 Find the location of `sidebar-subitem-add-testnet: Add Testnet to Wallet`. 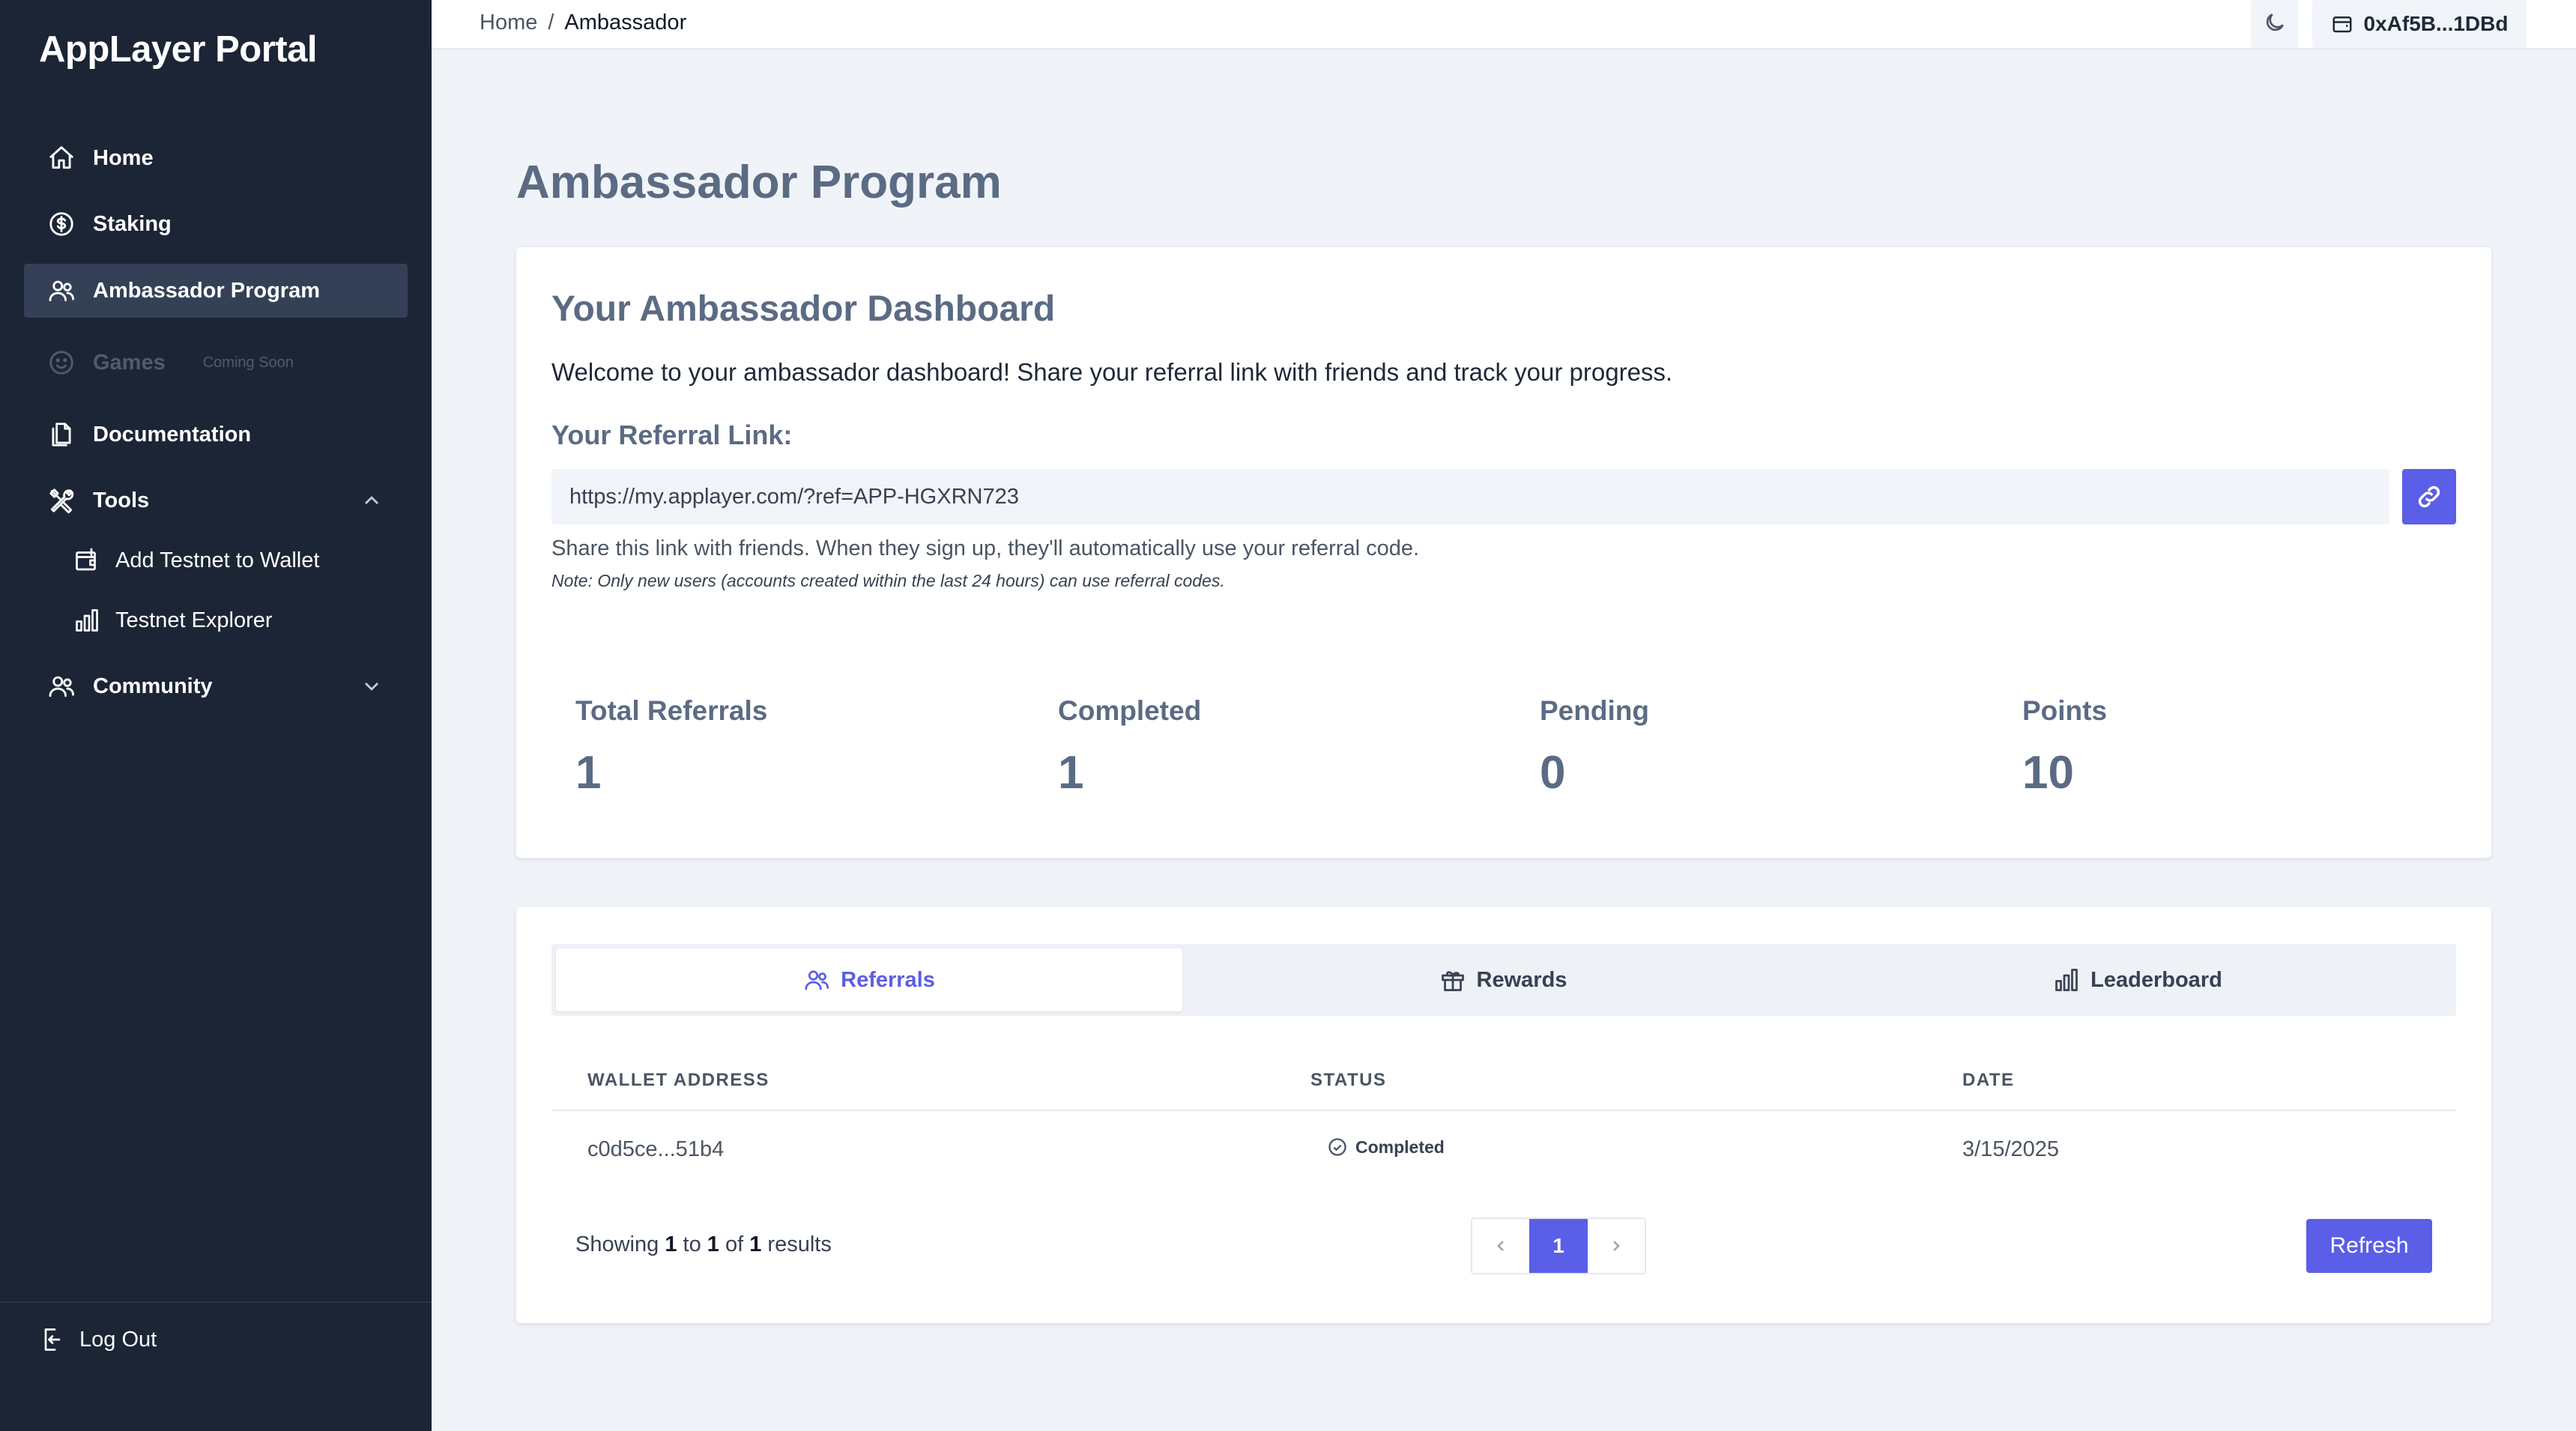

sidebar-subitem-add-testnet: Add Testnet to Wallet is located at coordinates (195, 560).